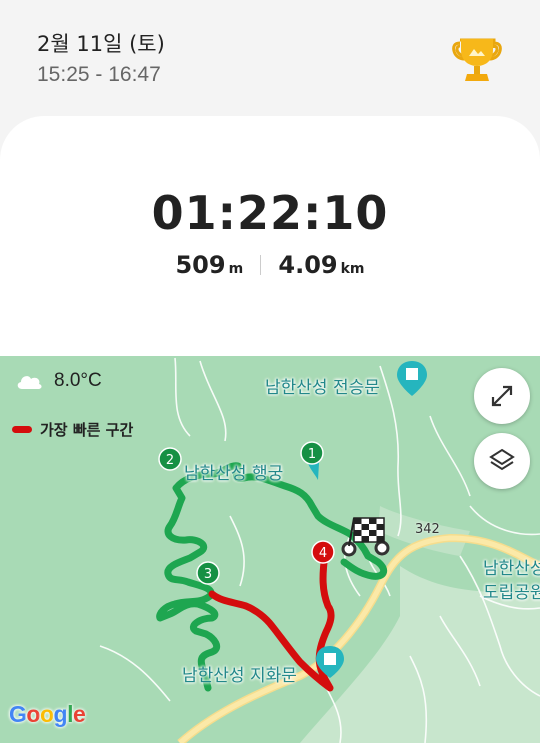 Image resolution: width=540 pixels, height=743 pixels. I want to click on workout-stats: 509 m 4.09 km, so click(270, 265).